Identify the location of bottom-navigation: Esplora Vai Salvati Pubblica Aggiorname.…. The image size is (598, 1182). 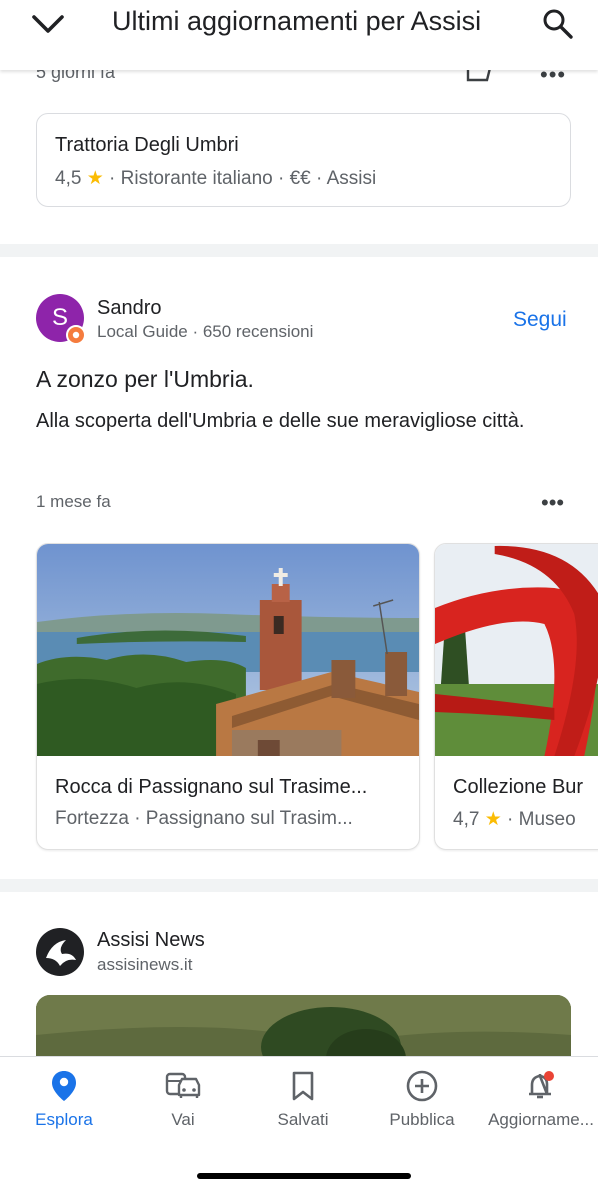
(299, 1119).